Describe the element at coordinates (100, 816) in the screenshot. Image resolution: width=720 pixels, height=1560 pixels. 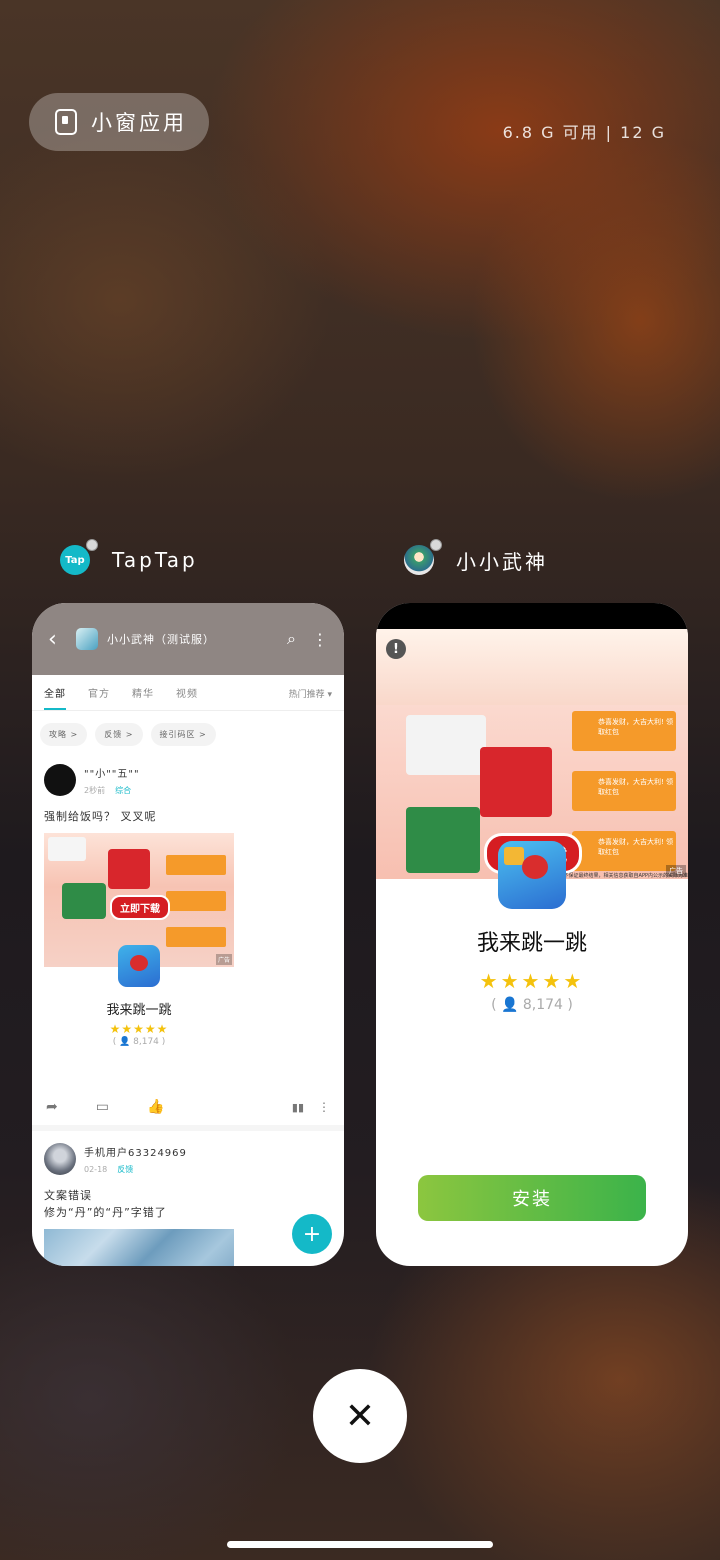
I see `post-text: 强制给饭吗？ 叉叉呢` at that location.